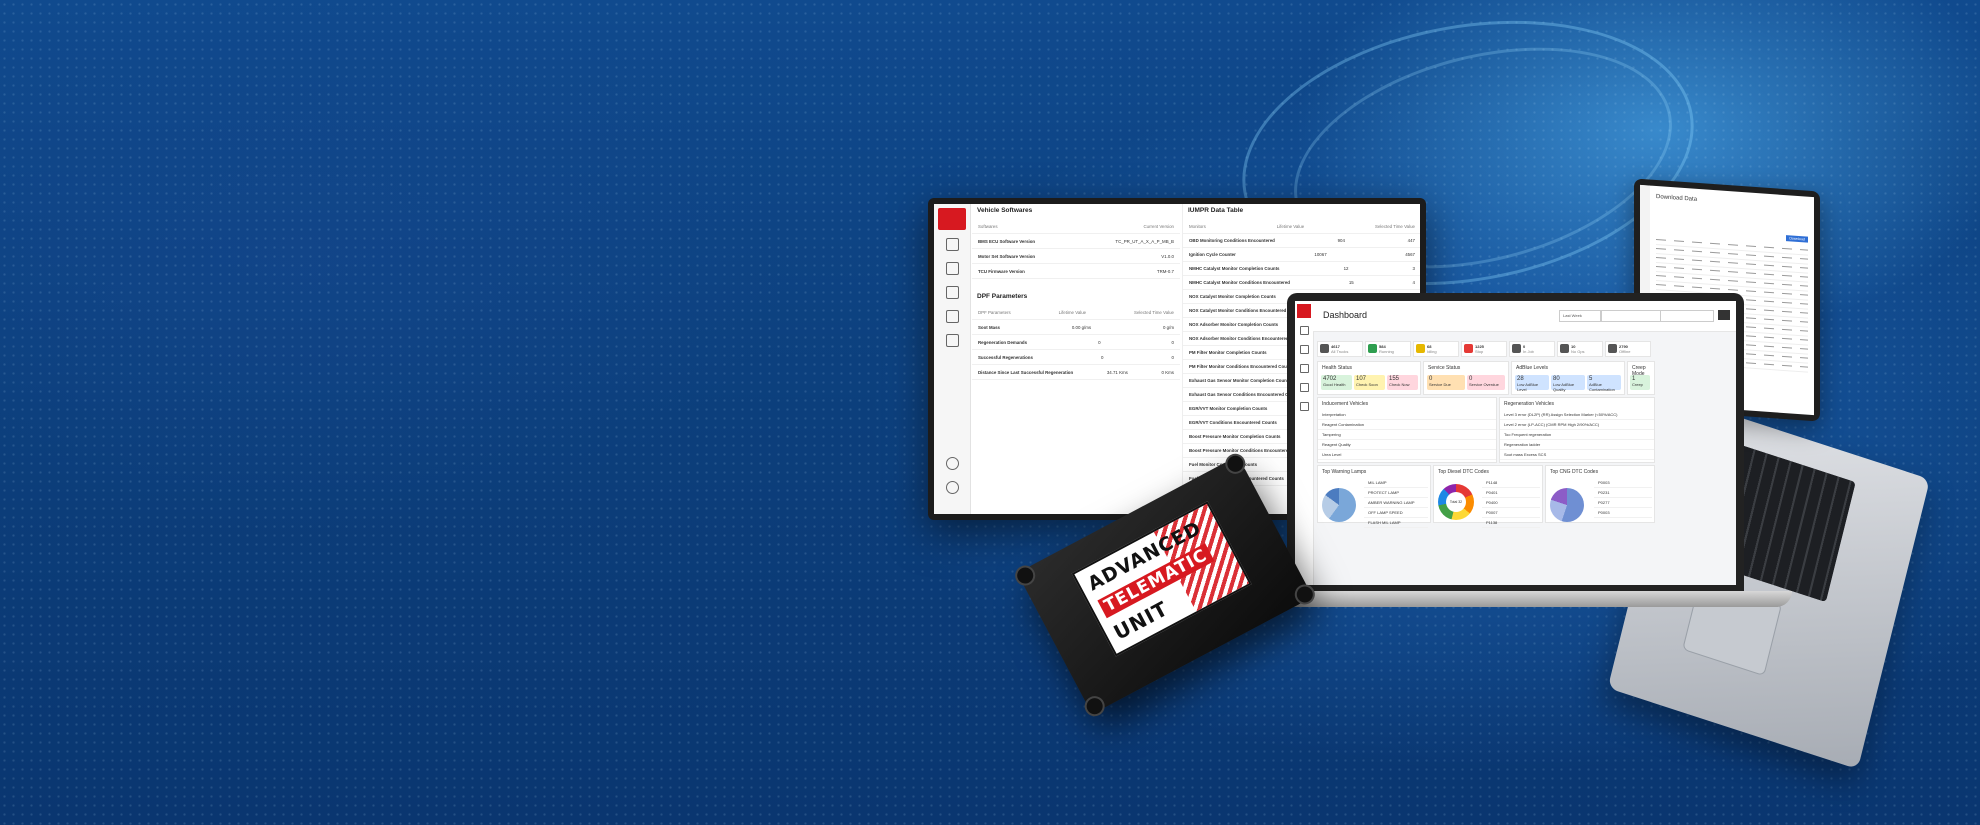 This screenshot has width=1980, height=825. What do you see at coordinates (994, 312) in the screenshot?
I see `column-header: DPF Parameters` at bounding box center [994, 312].